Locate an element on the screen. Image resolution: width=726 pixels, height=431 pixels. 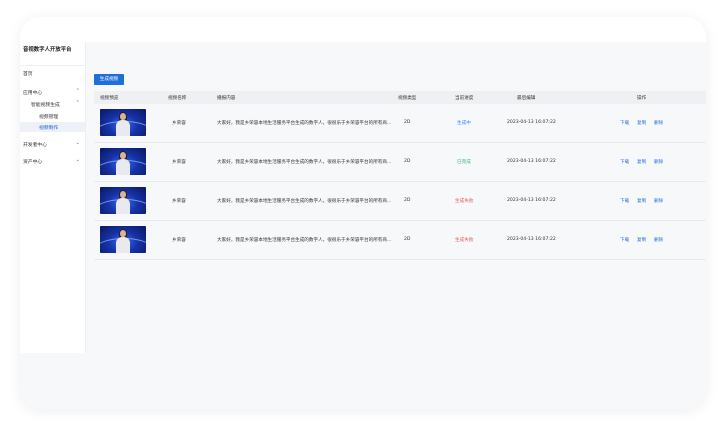
sidebar-item-video-manage: 视频管理 is located at coordinates (52, 116).